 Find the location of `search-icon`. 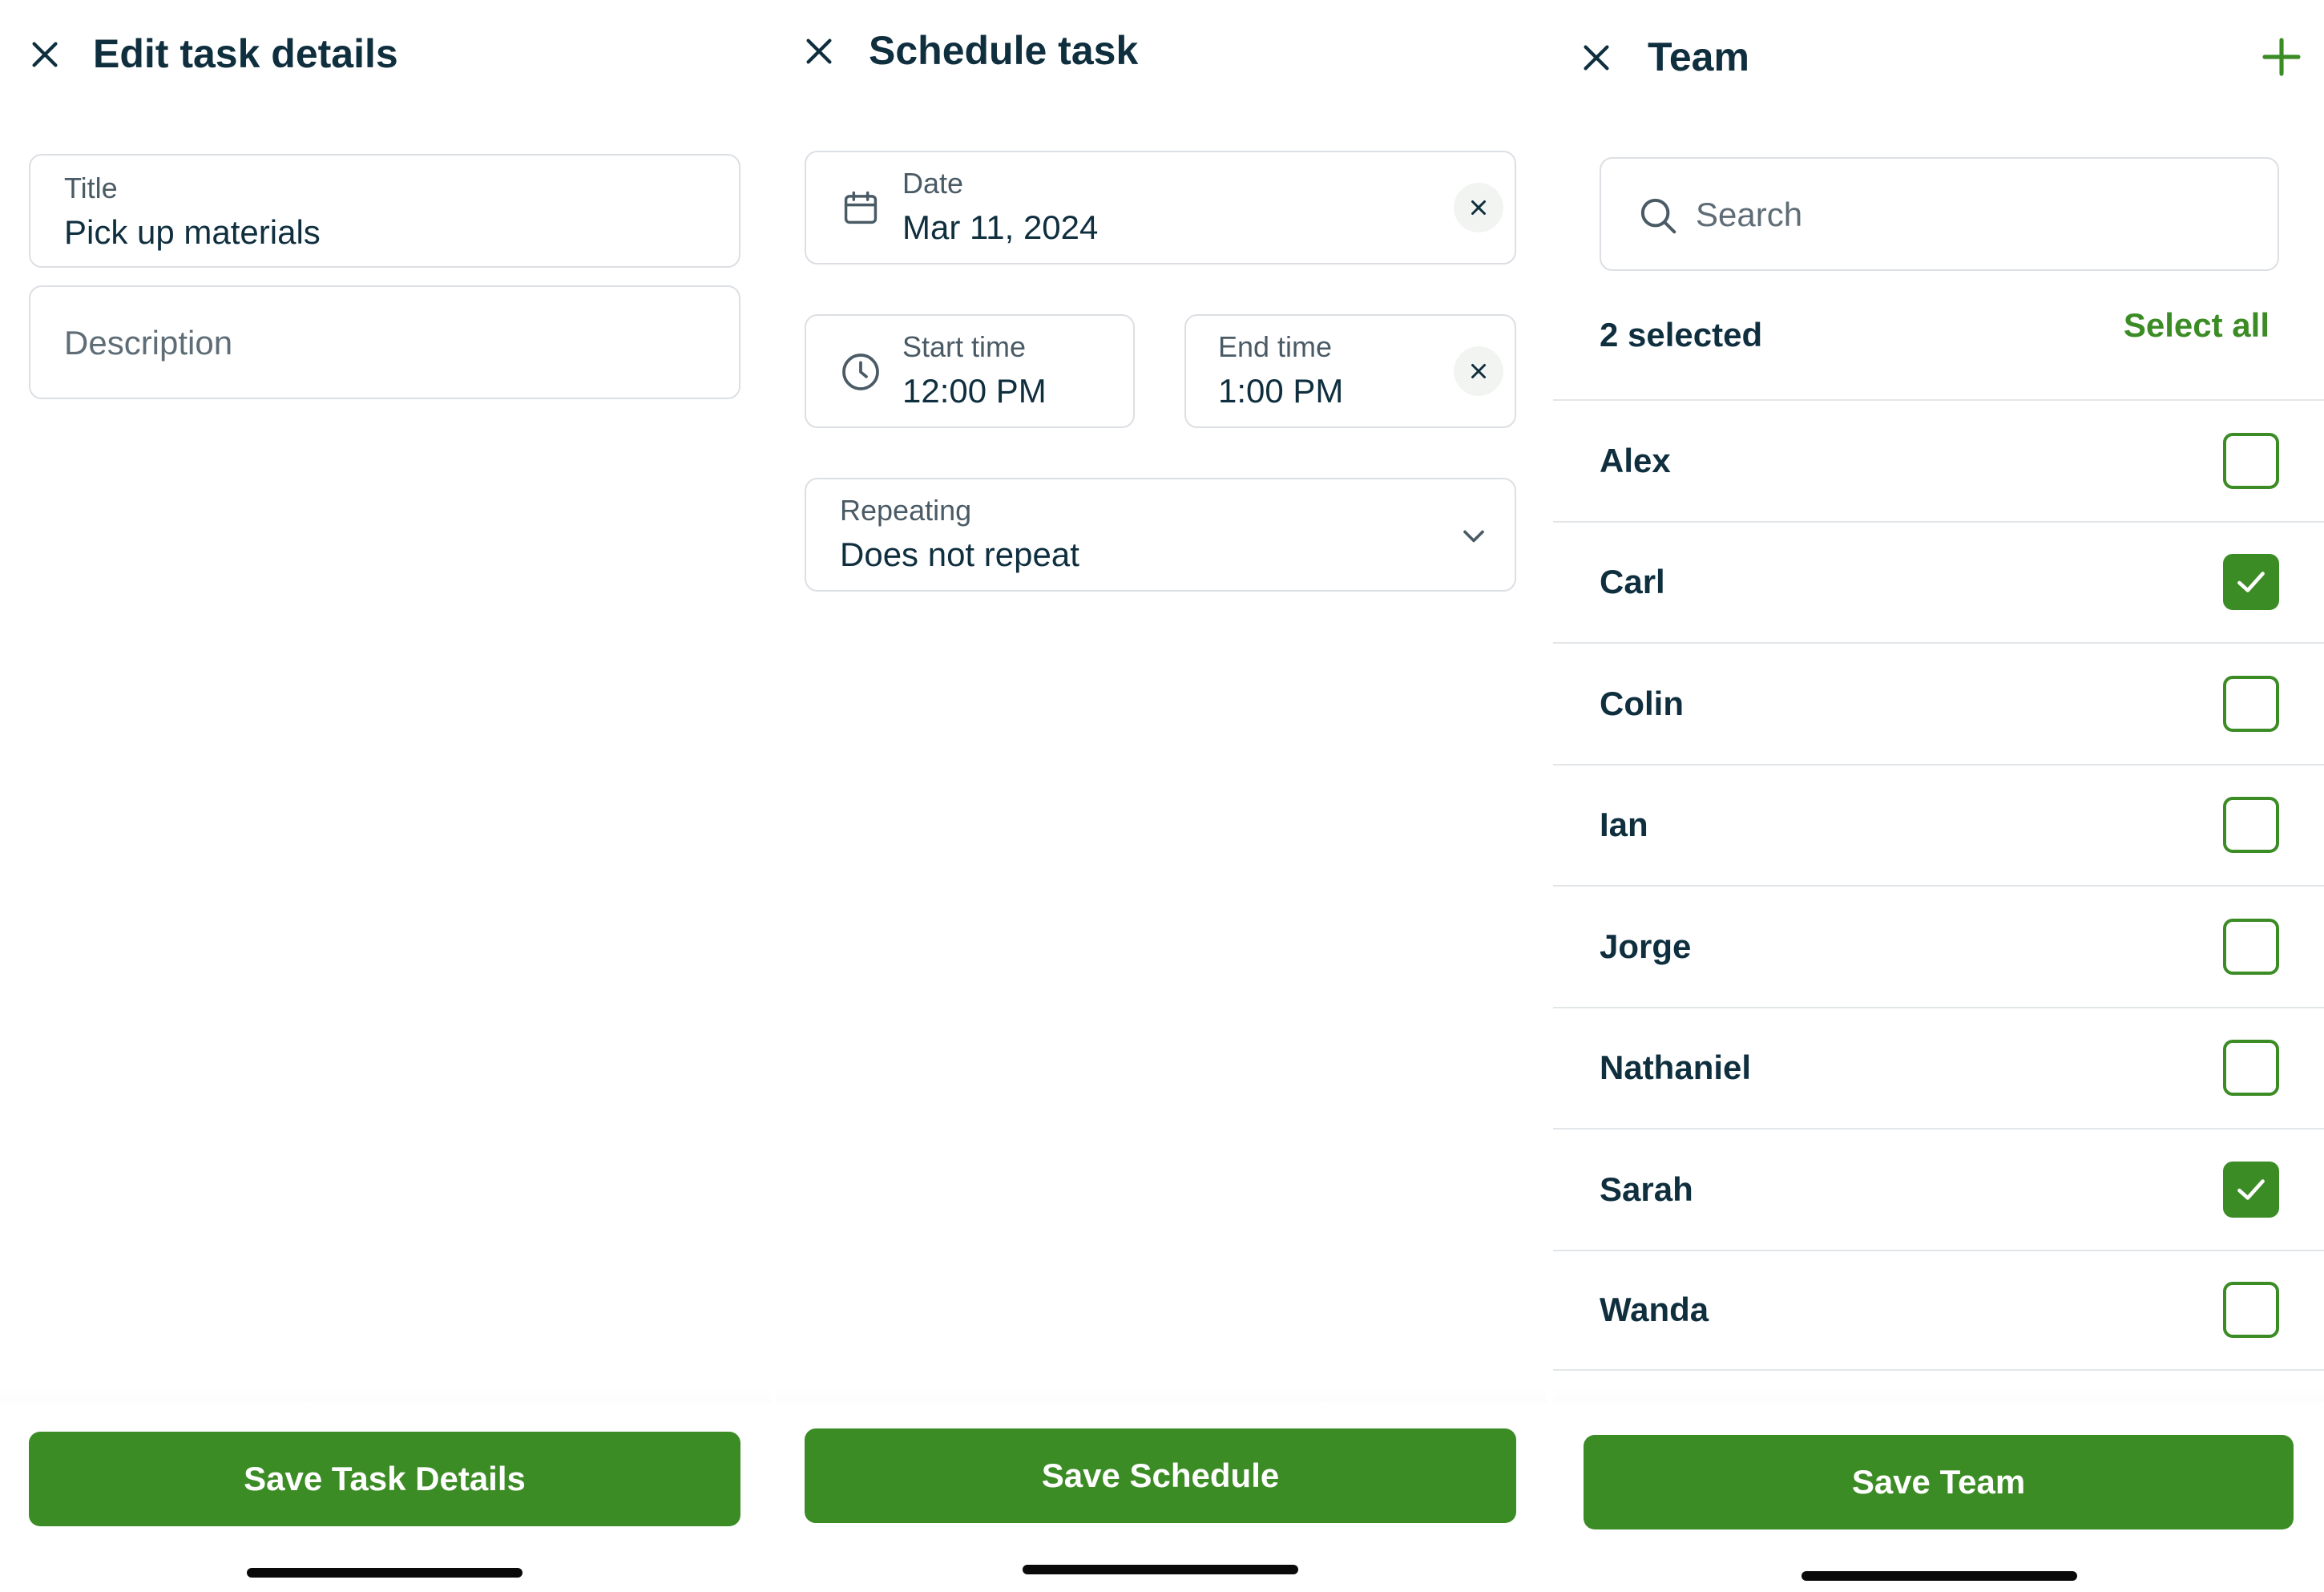

search-icon is located at coordinates (1658, 216).